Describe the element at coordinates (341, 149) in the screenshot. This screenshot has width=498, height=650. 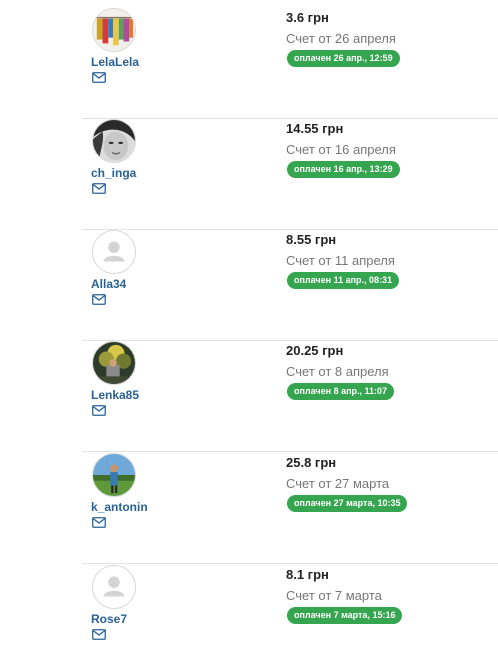
I see `invoice-date: Счет от 16 апреля` at that location.